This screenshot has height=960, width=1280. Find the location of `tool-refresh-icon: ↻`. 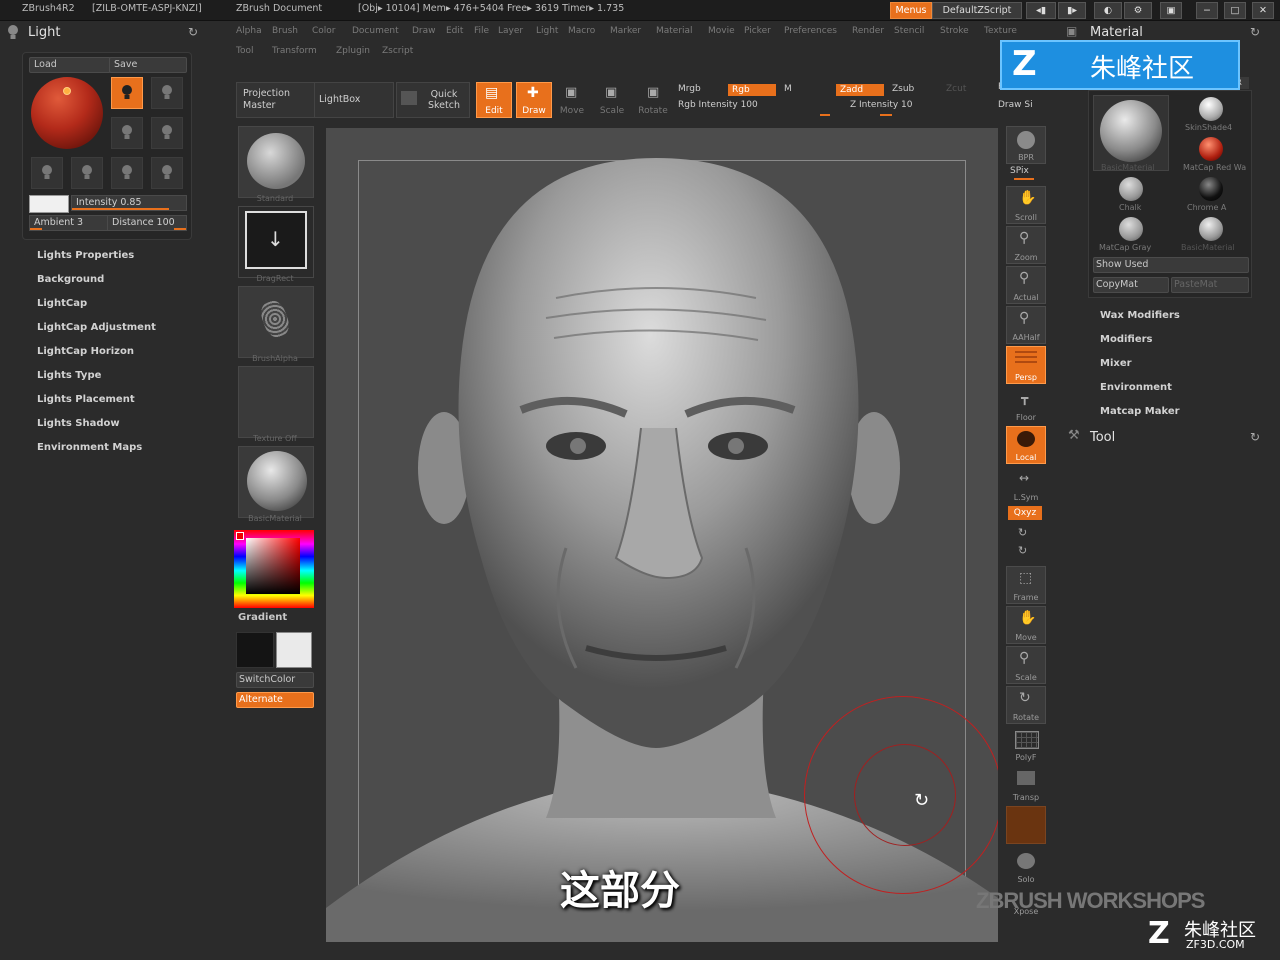

tool-refresh-icon: ↻ is located at coordinates (1255, 437).